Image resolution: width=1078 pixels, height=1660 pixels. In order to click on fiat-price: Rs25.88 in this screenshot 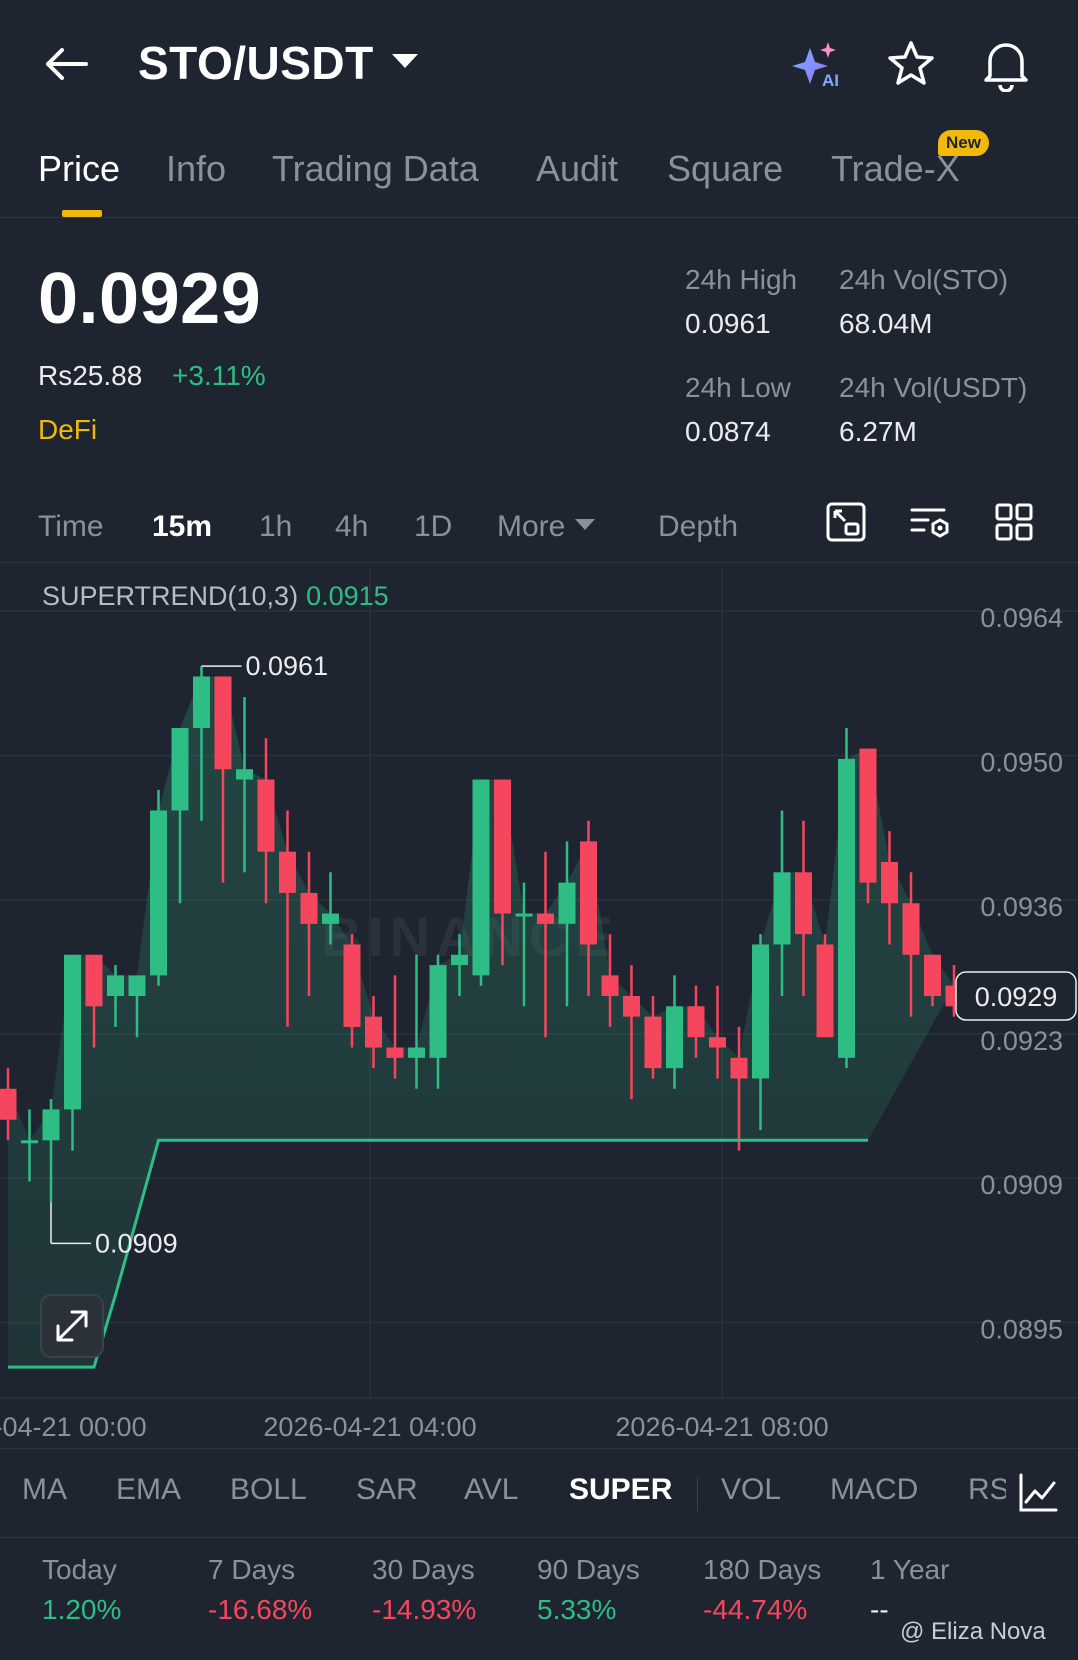, I will do `click(90, 375)`.